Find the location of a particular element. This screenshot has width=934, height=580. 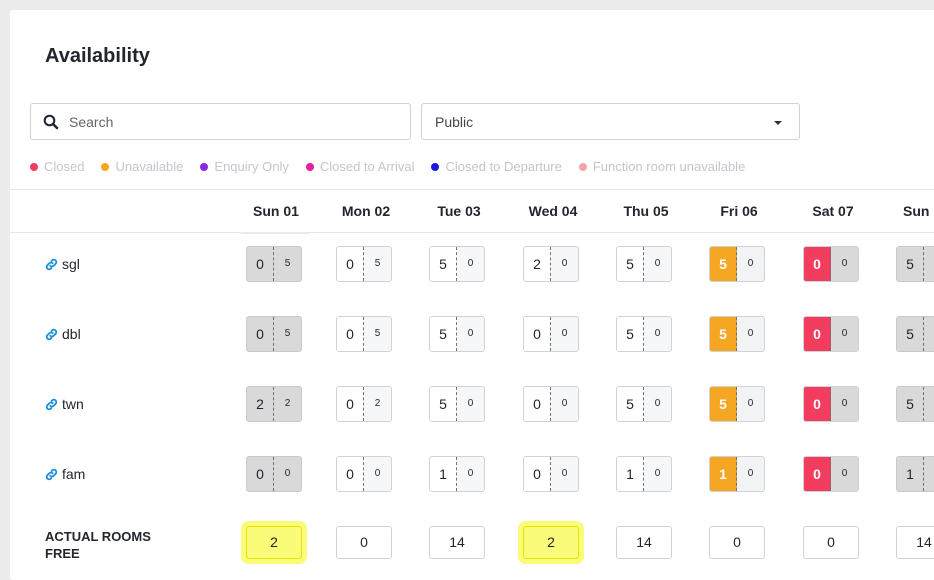

legend-item: Unavailable is located at coordinates (142, 166).